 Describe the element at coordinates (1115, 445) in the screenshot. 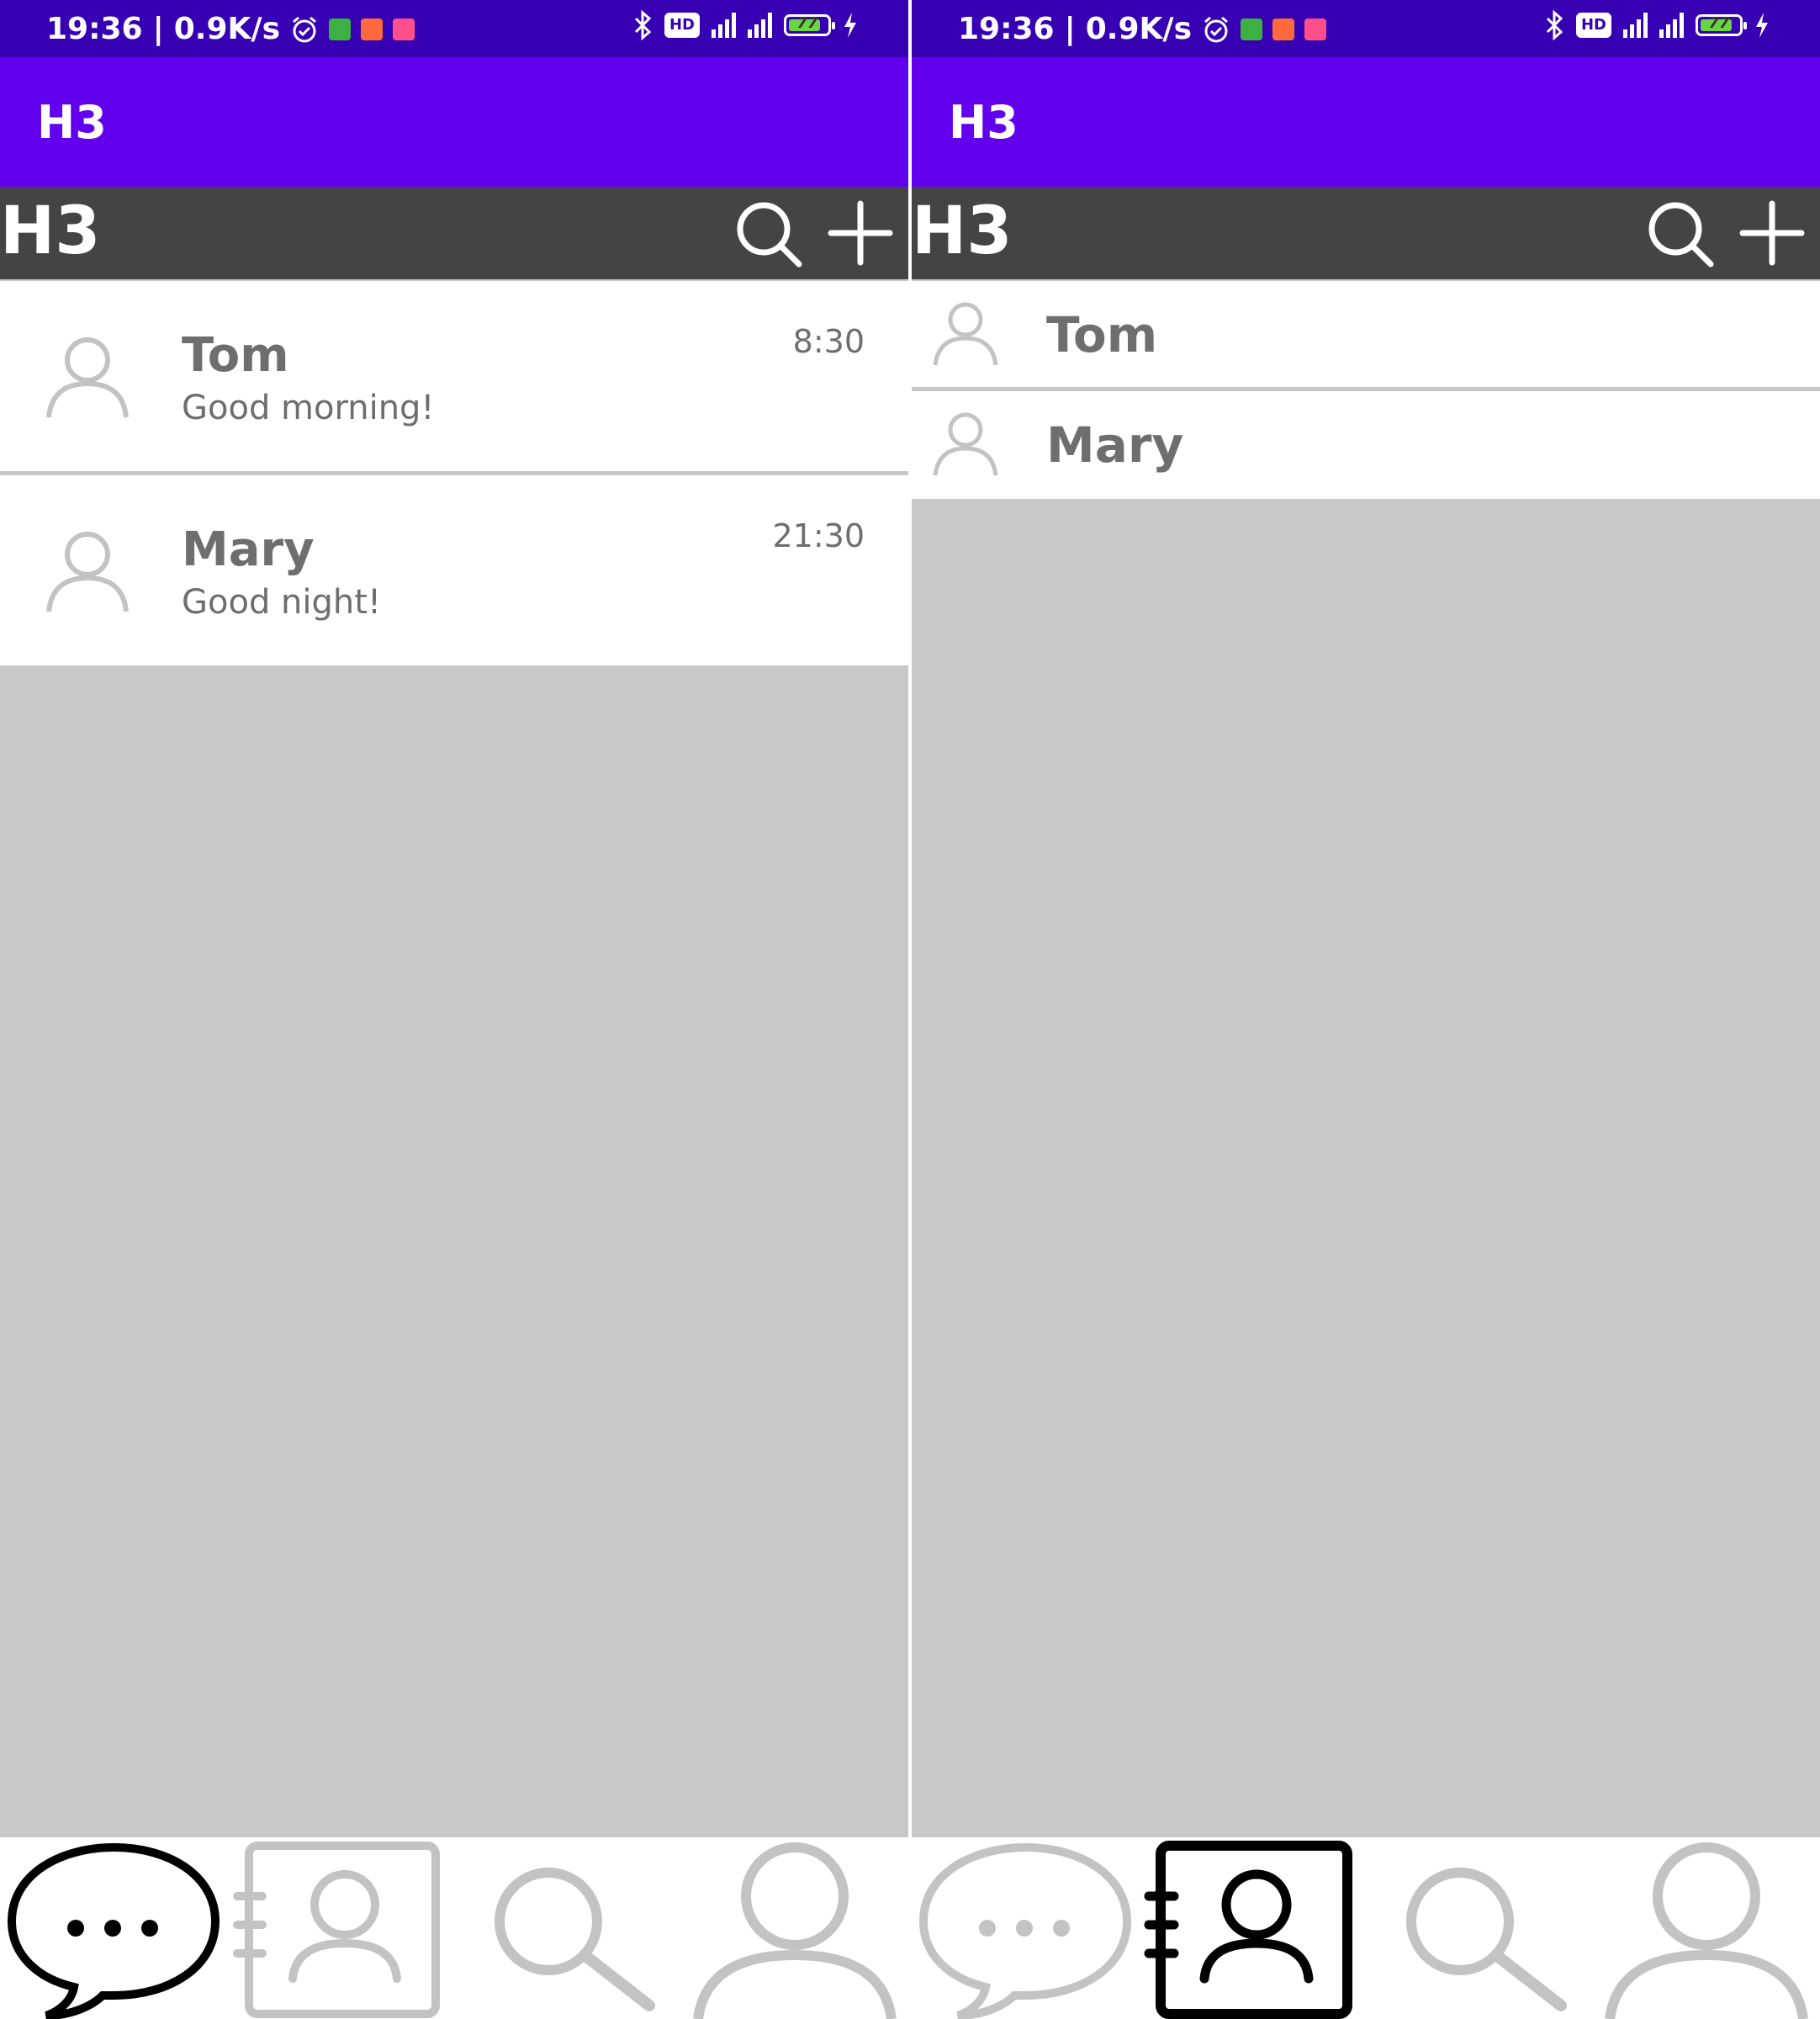

I see `contact-name: Mary` at that location.